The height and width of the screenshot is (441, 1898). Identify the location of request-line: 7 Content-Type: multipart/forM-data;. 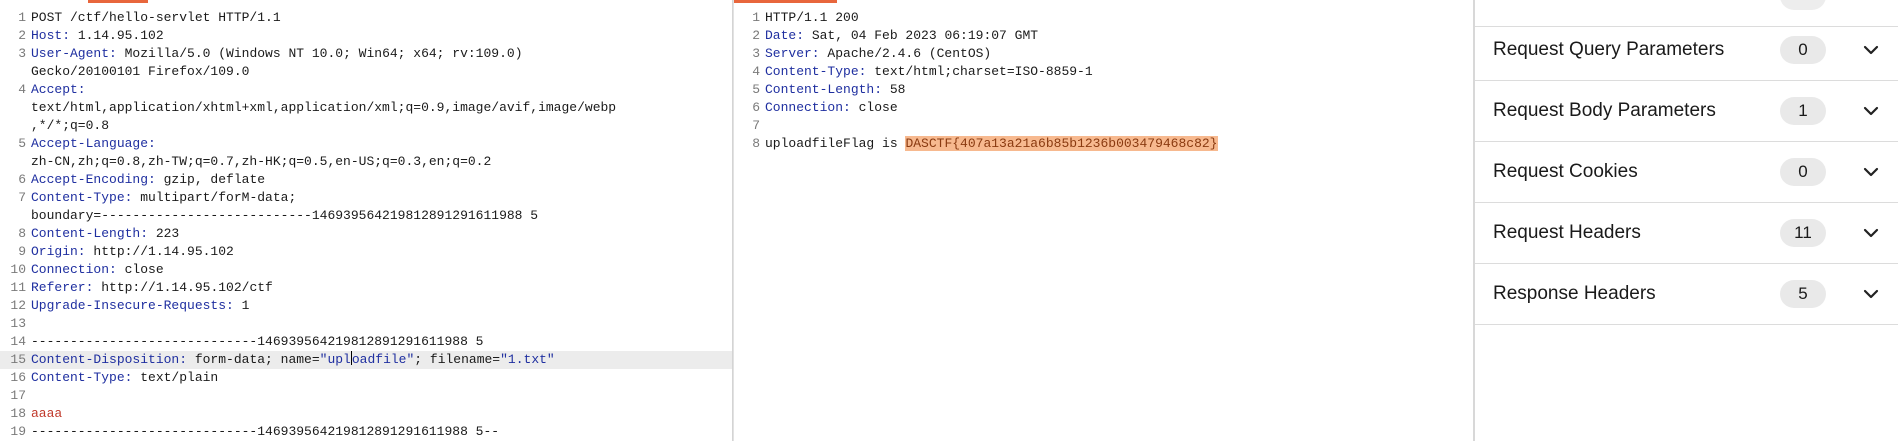
(366, 198).